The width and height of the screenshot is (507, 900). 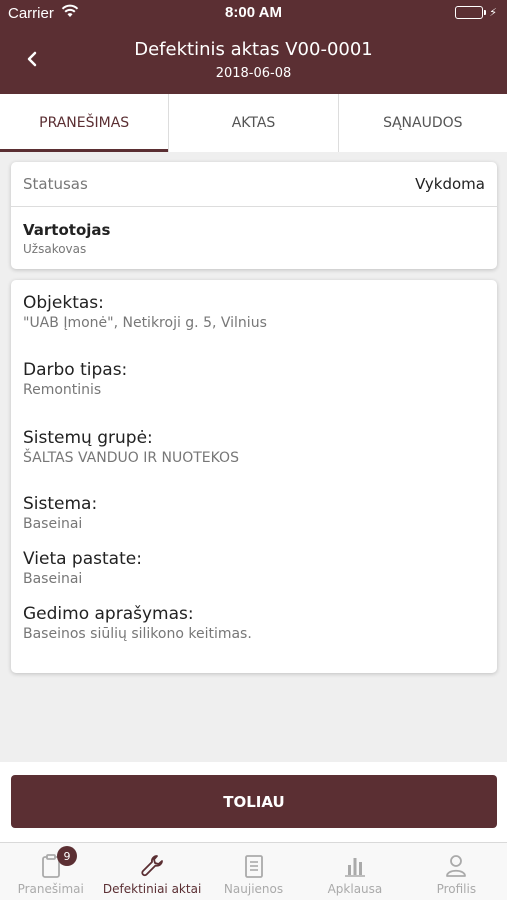 I want to click on detail-location: Vieta pastate: Baseinai, so click(x=82, y=568).